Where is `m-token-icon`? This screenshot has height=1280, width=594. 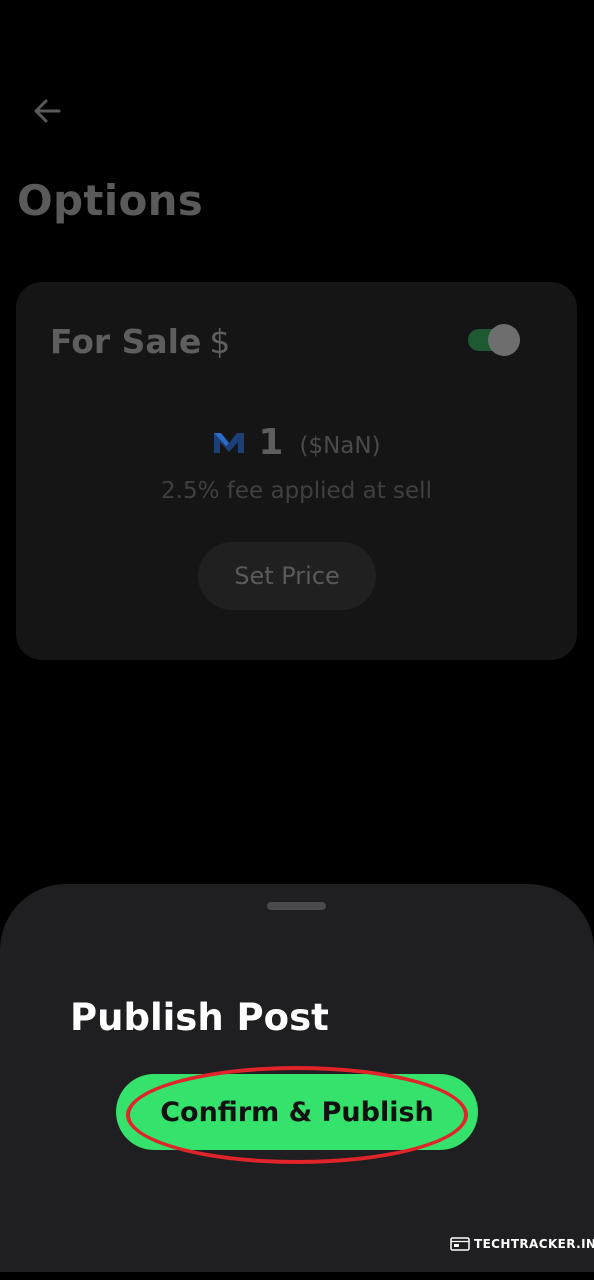 m-token-icon is located at coordinates (229, 442).